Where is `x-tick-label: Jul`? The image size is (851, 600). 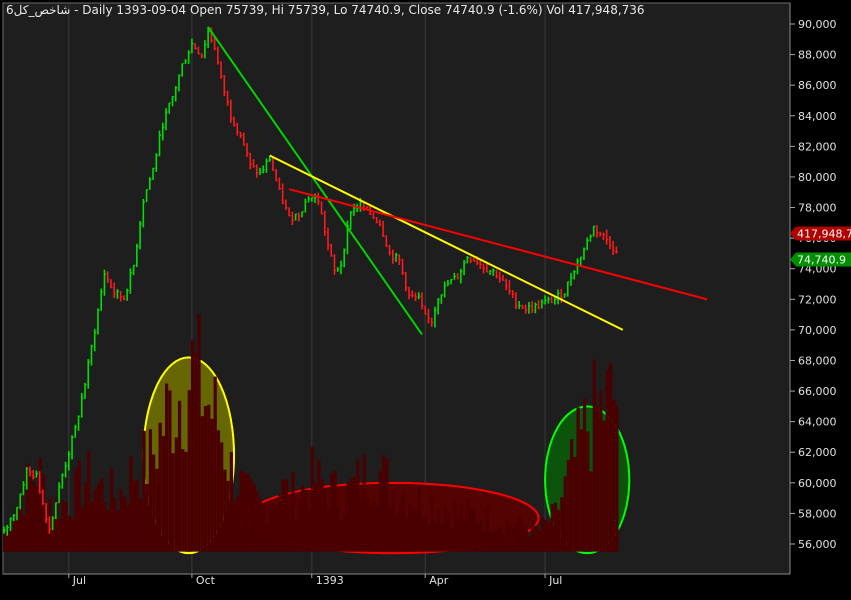 x-tick-label: Jul is located at coordinates (555, 580).